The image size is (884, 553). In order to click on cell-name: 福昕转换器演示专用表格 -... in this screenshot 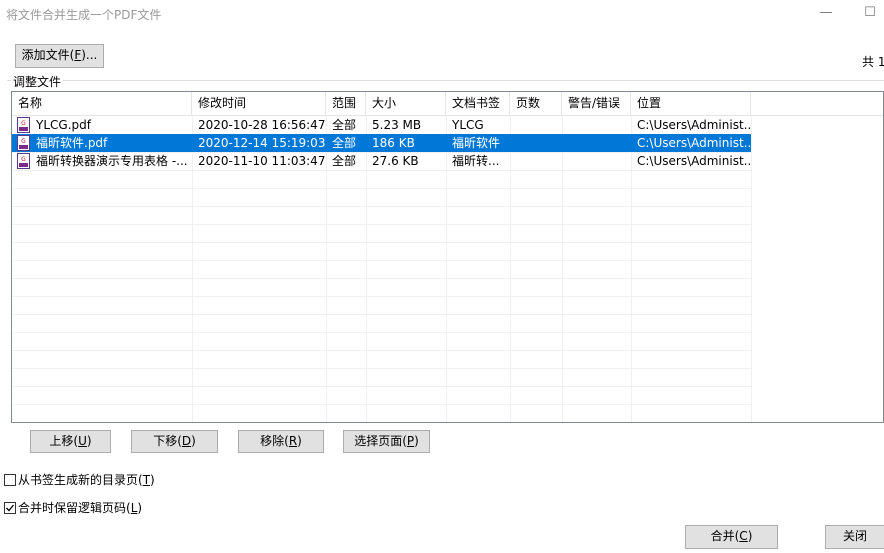, I will do `click(112, 161)`.